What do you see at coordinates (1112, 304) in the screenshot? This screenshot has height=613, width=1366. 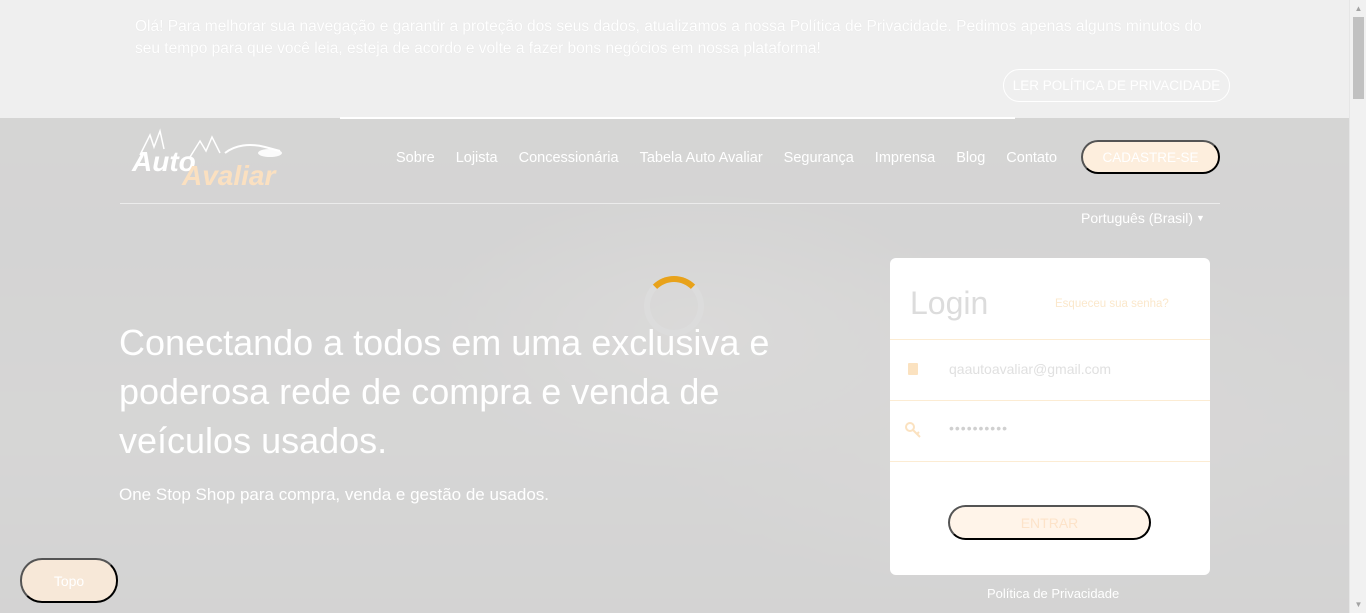 I see `forgot-password-link: Esqueceu sua senha?` at bounding box center [1112, 304].